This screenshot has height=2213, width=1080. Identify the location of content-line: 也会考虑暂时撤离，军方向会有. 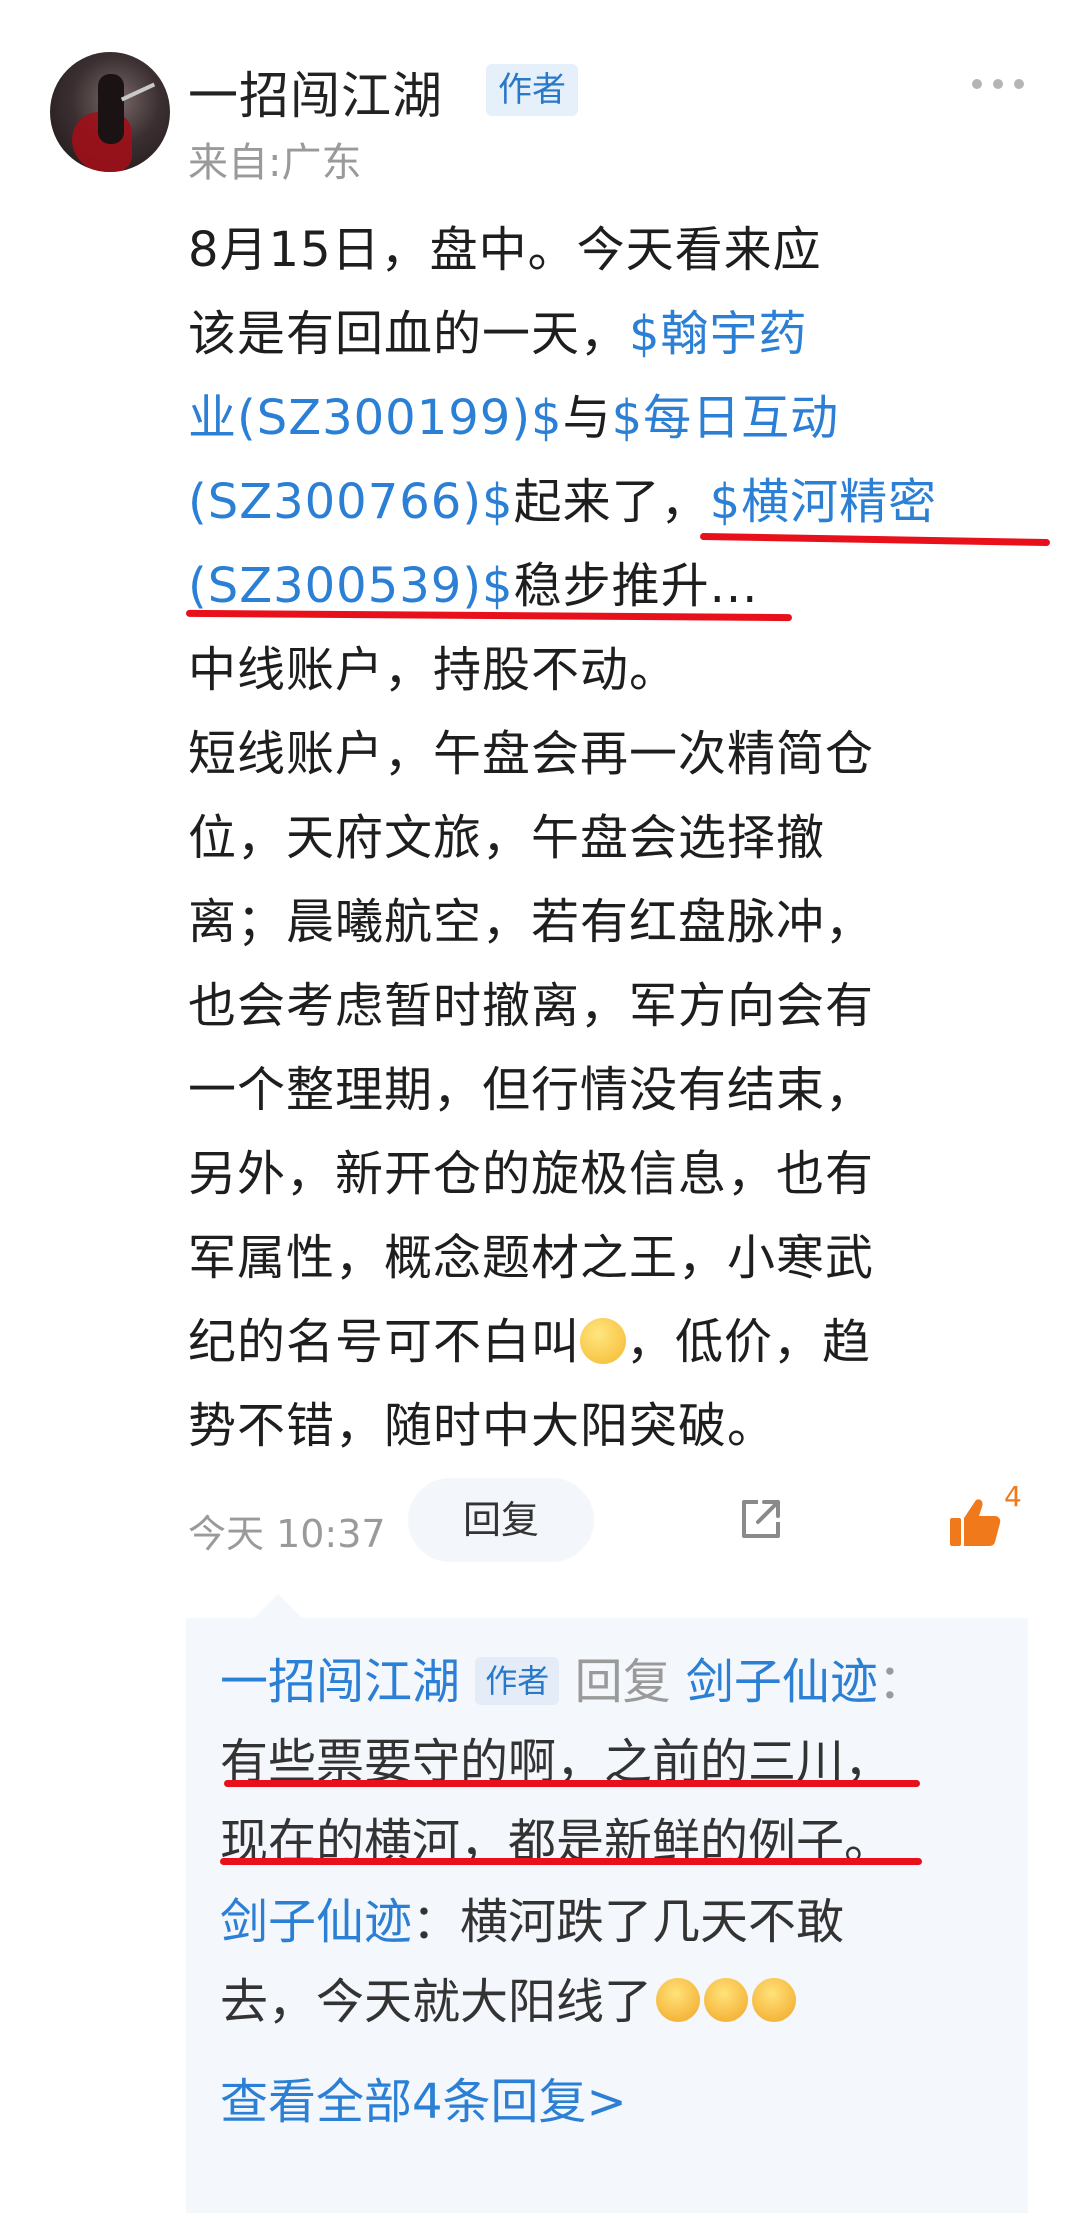
(531, 1006).